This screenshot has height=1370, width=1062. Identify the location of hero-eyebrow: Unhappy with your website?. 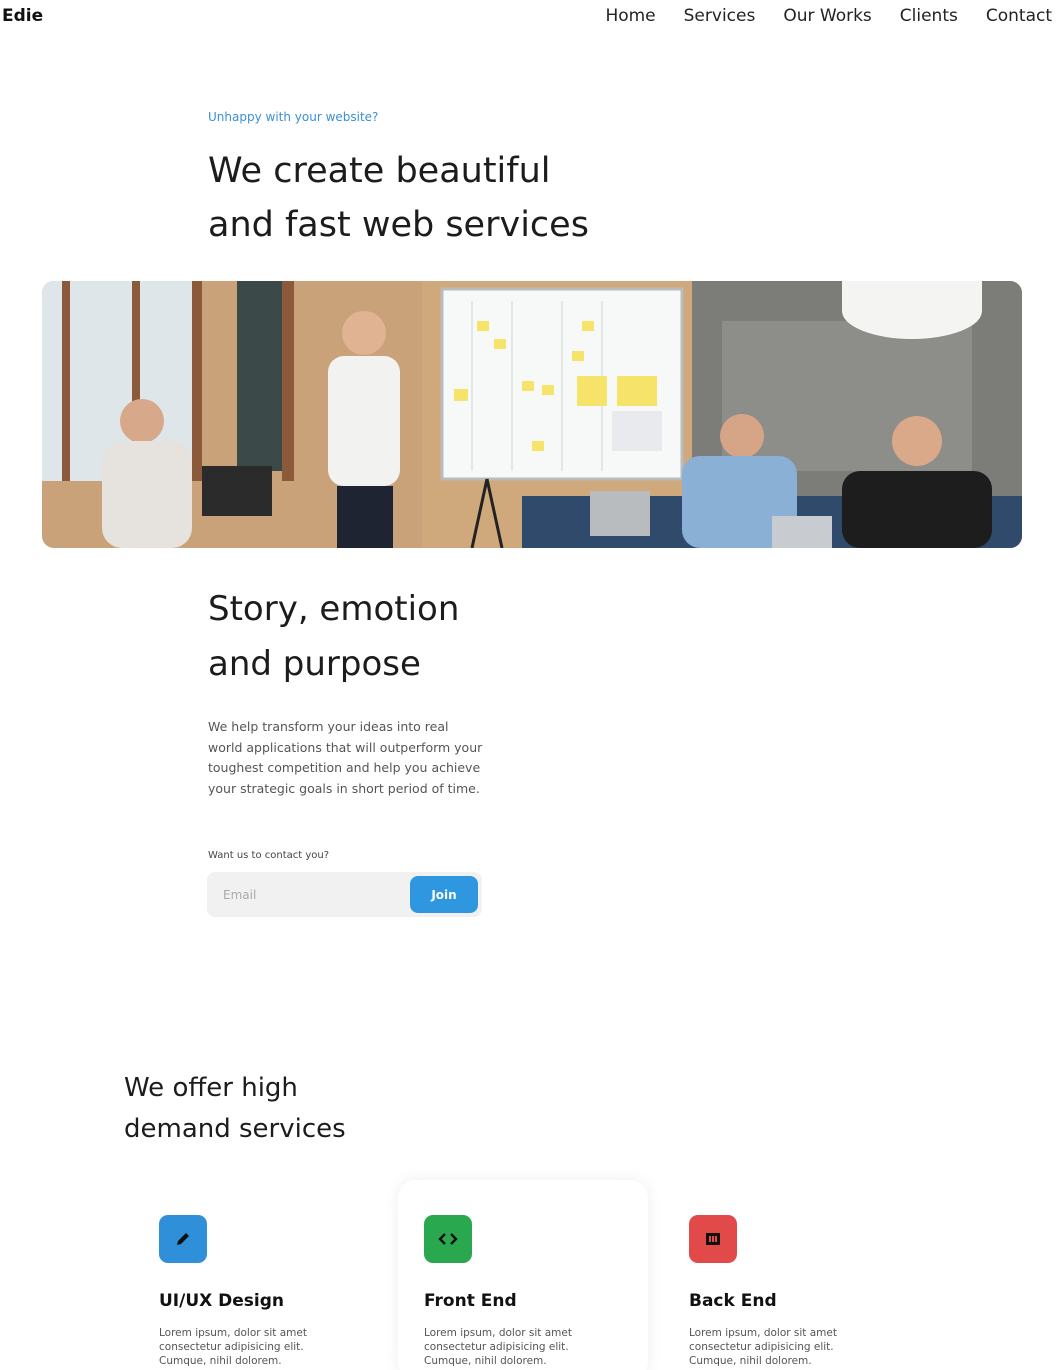
(293, 117).